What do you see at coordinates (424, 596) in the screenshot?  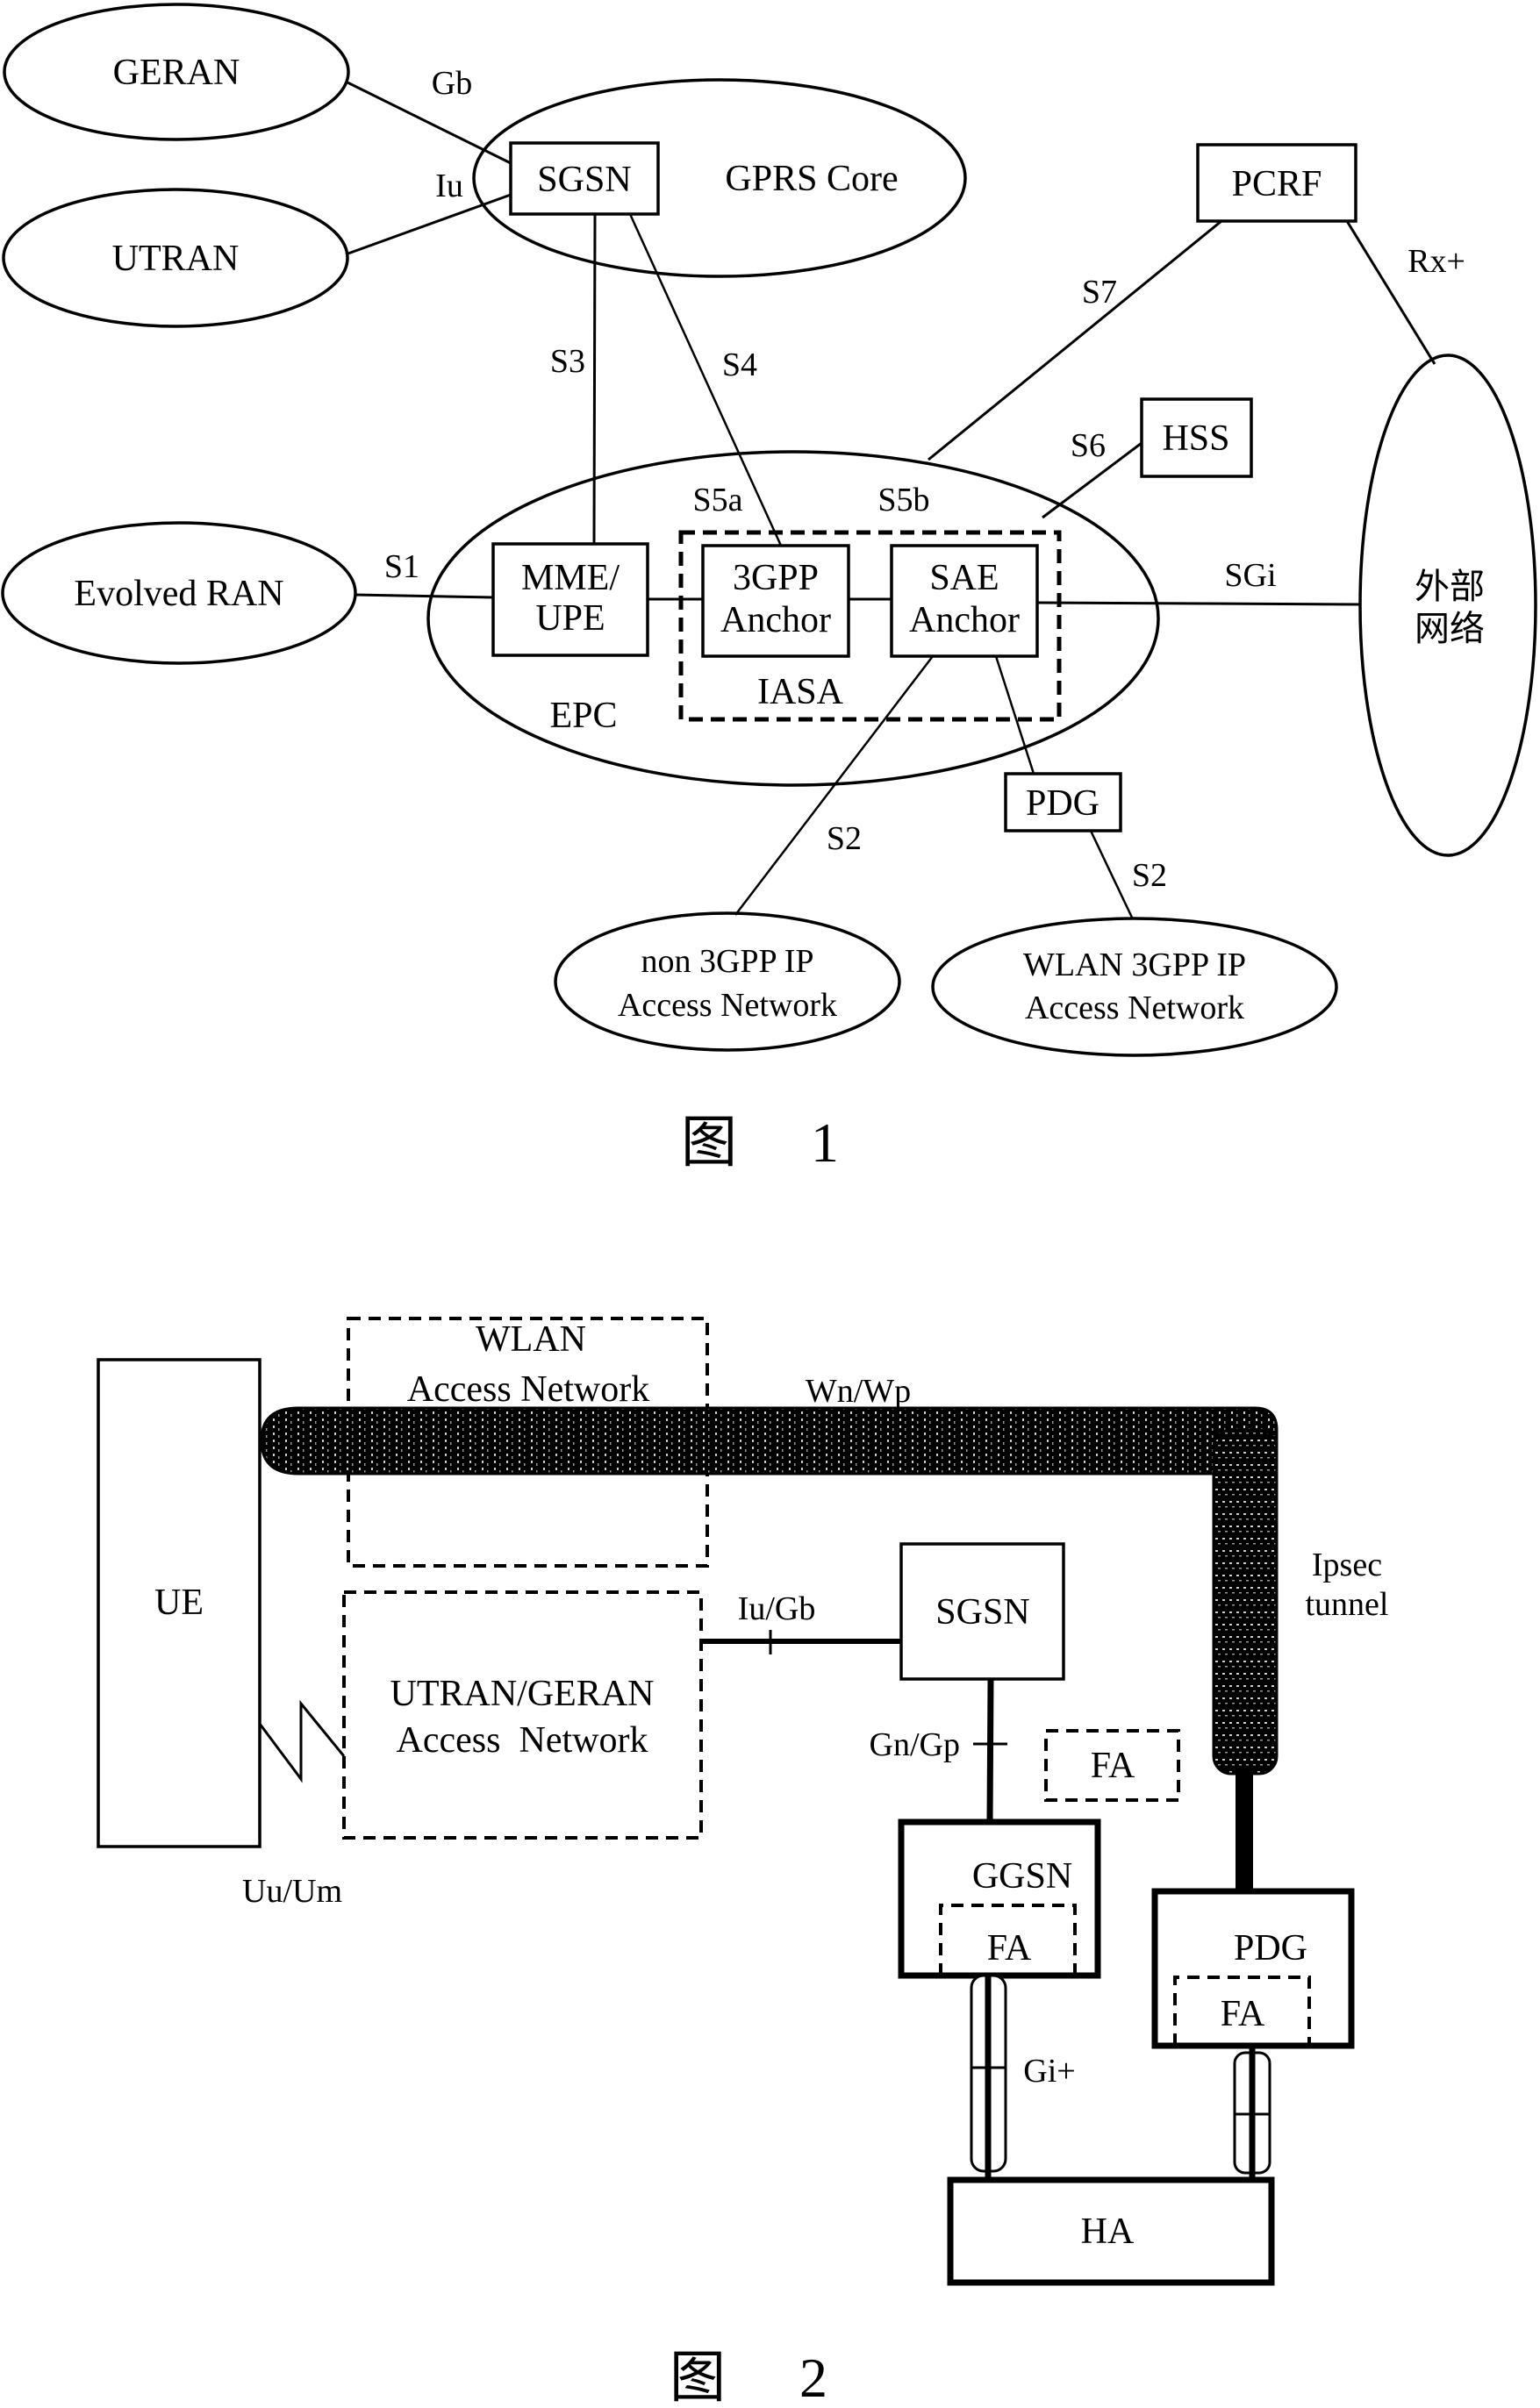 I see `s1-link` at bounding box center [424, 596].